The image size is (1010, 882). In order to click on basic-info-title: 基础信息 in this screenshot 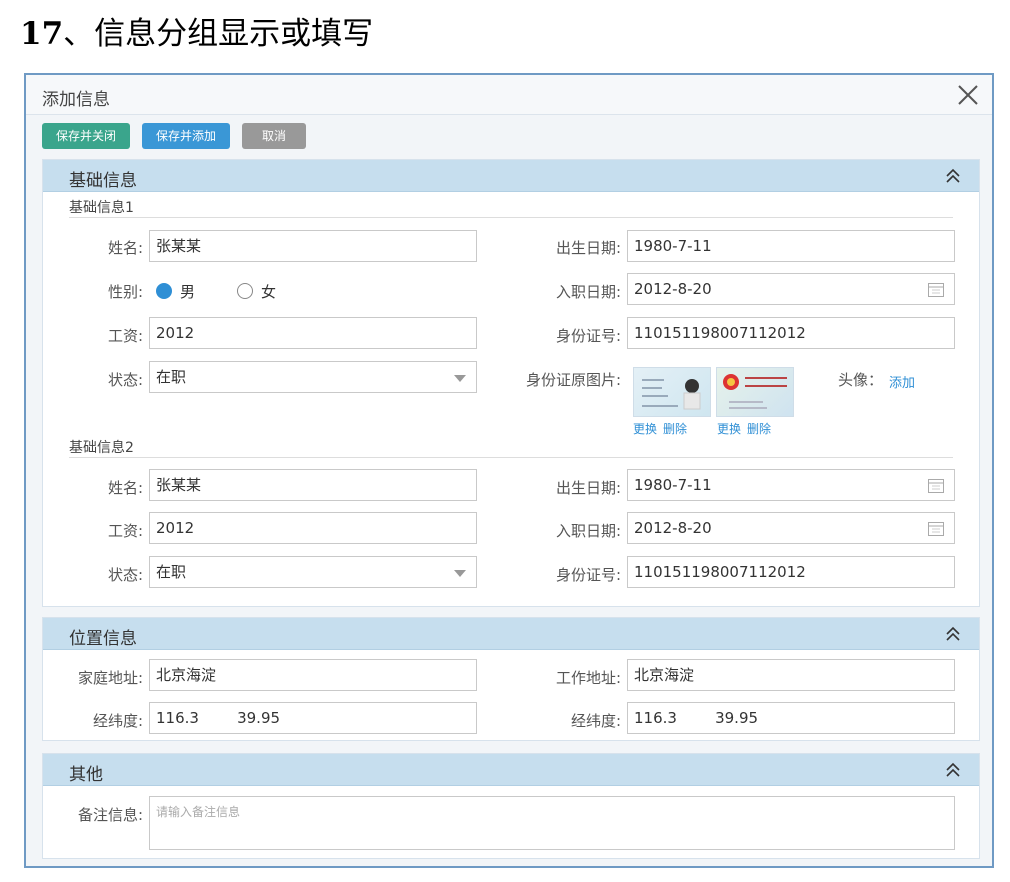, I will do `click(103, 181)`.